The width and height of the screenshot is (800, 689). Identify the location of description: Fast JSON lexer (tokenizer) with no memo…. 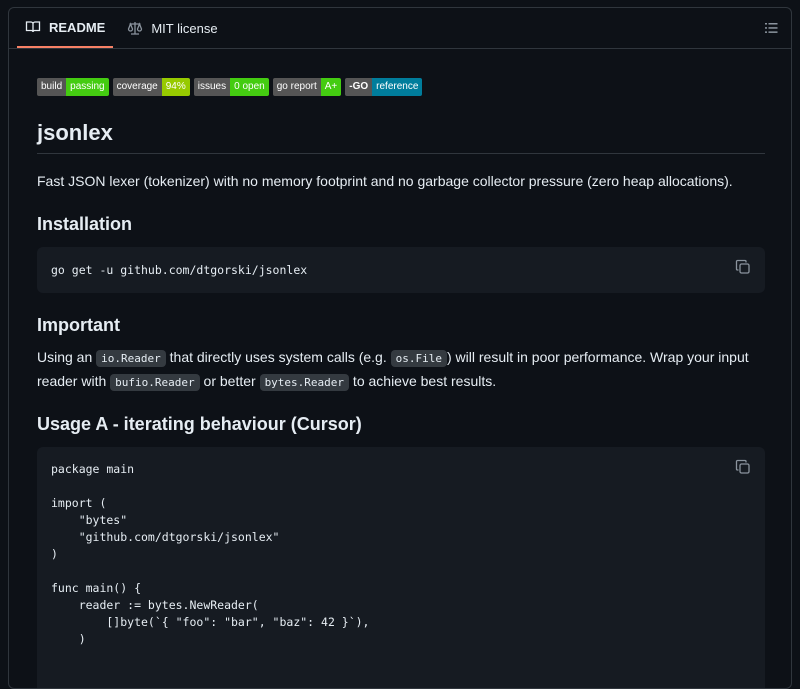
(385, 181).